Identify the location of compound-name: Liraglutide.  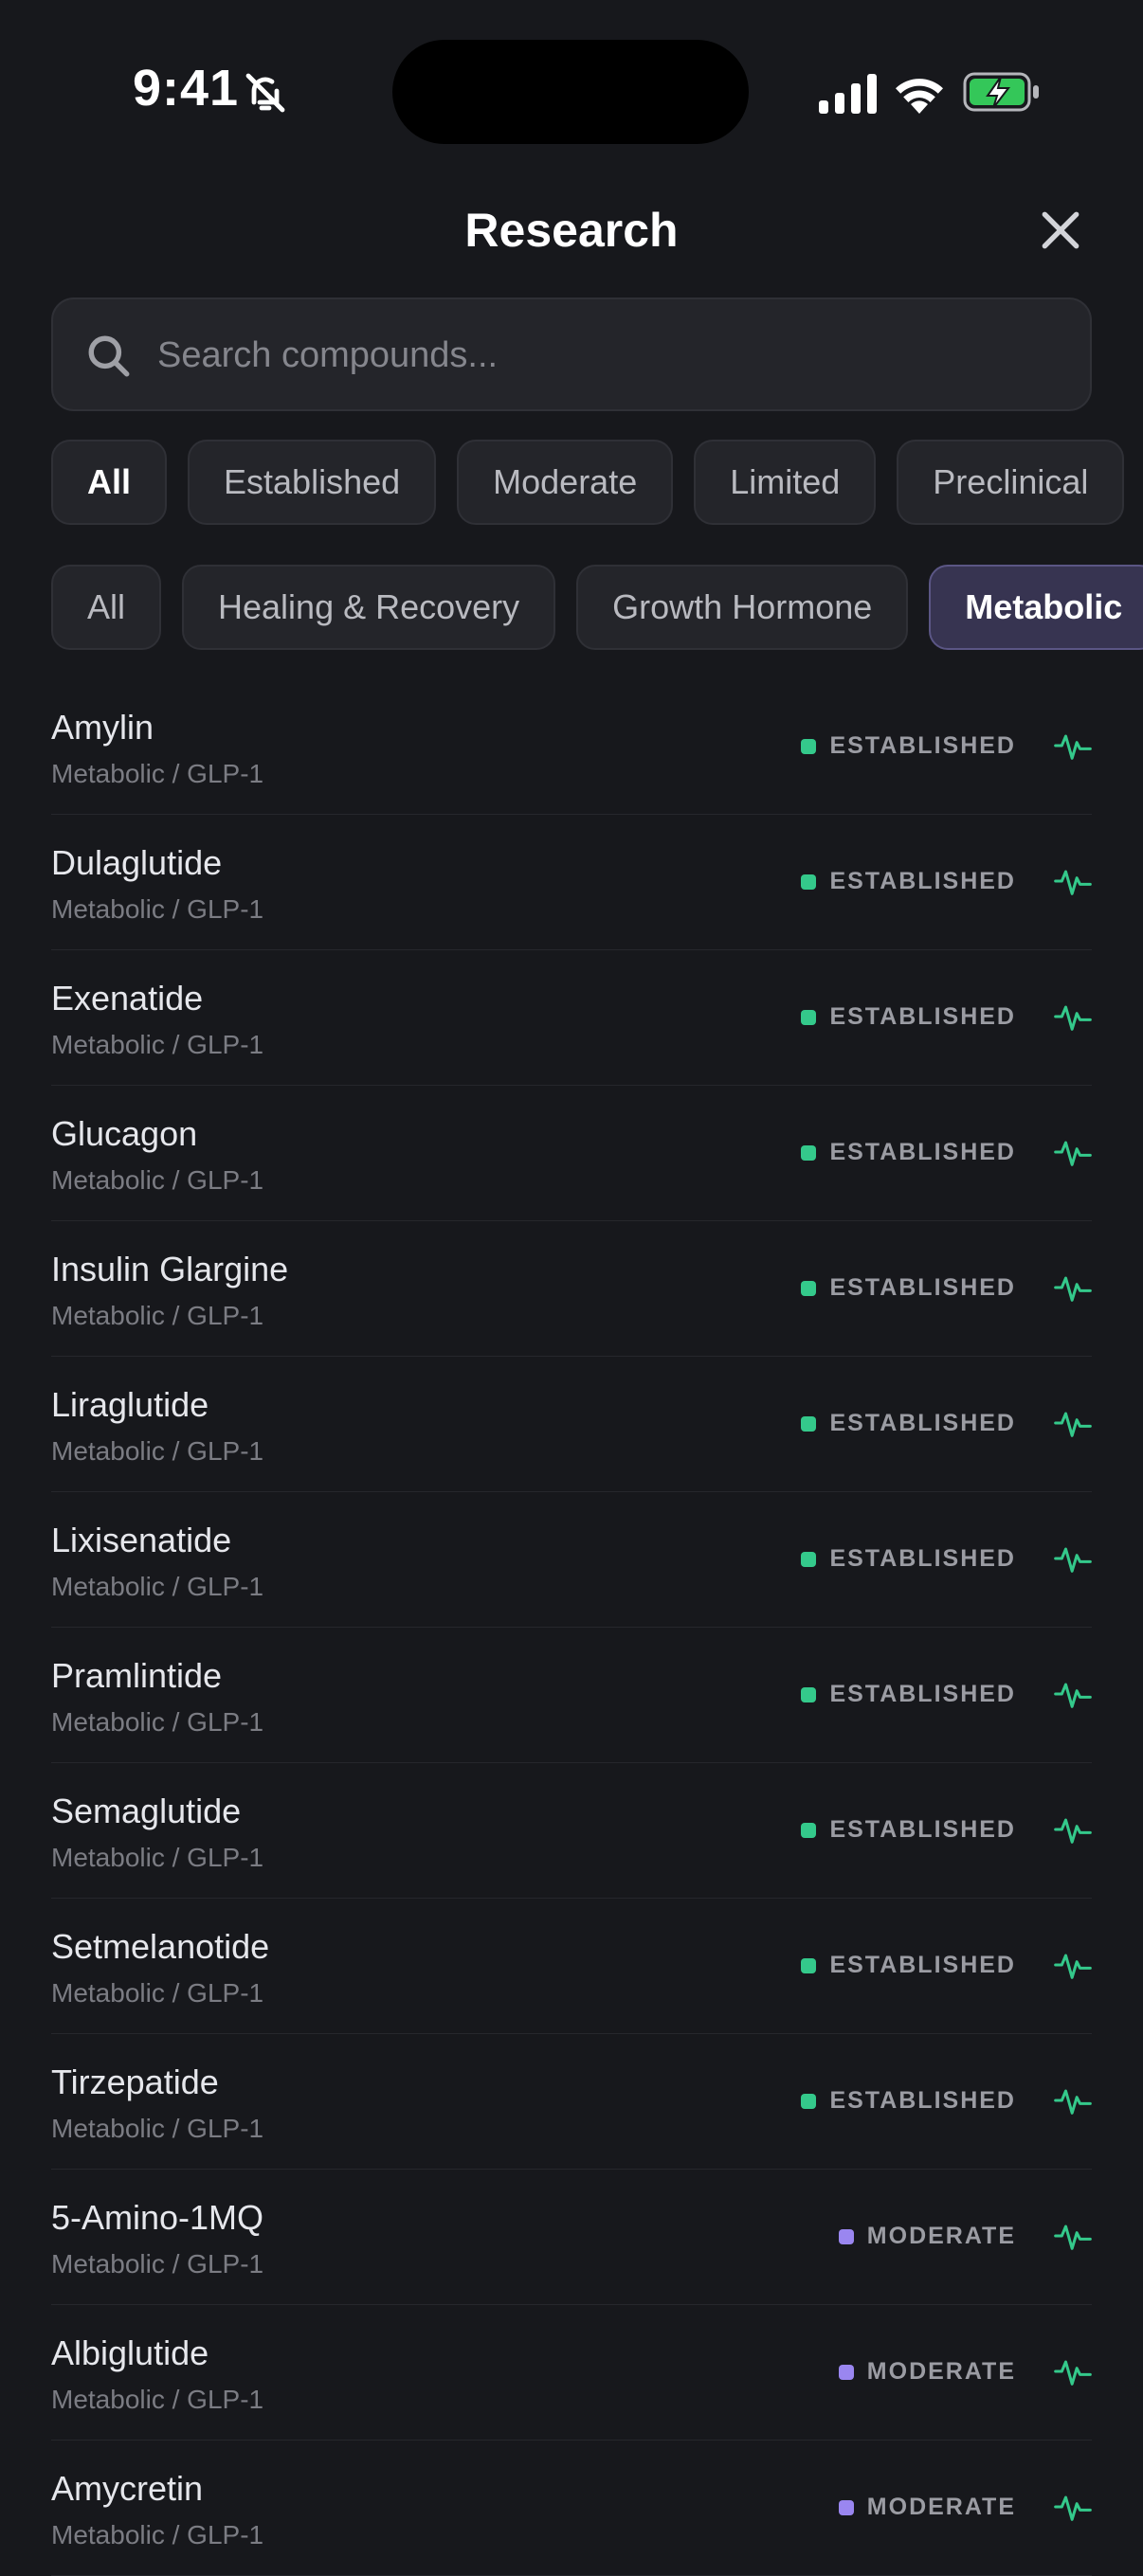
(130, 1404).